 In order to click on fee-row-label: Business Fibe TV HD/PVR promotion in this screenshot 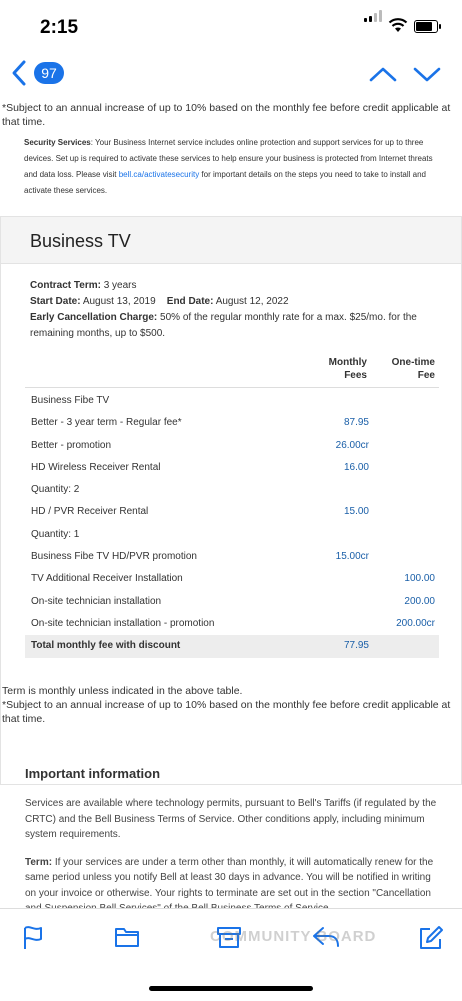, I will do `click(114, 557)`.